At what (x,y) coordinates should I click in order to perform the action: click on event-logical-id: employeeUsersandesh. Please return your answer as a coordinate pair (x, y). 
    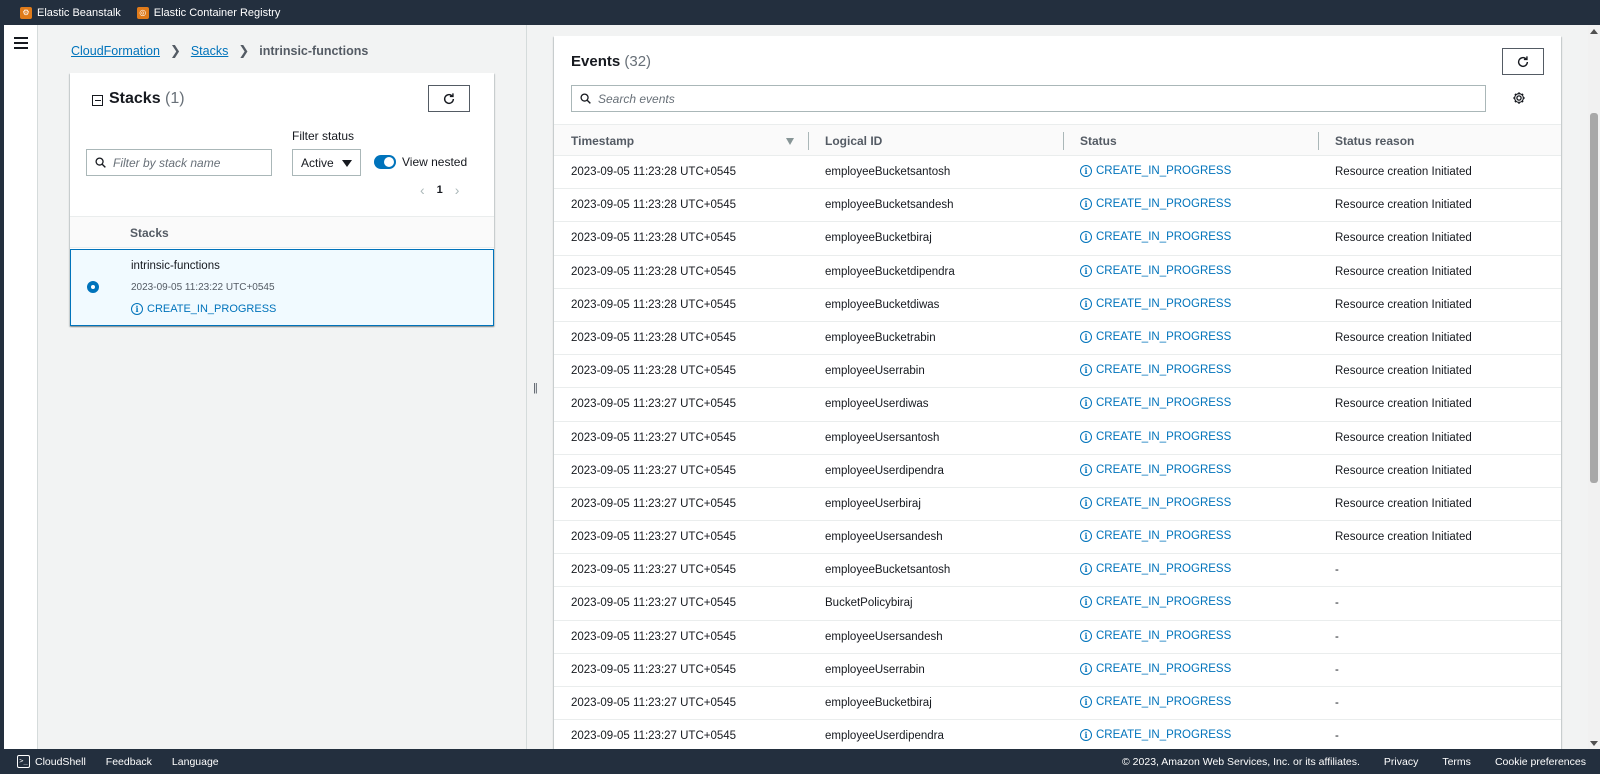
    Looking at the image, I should click on (884, 636).